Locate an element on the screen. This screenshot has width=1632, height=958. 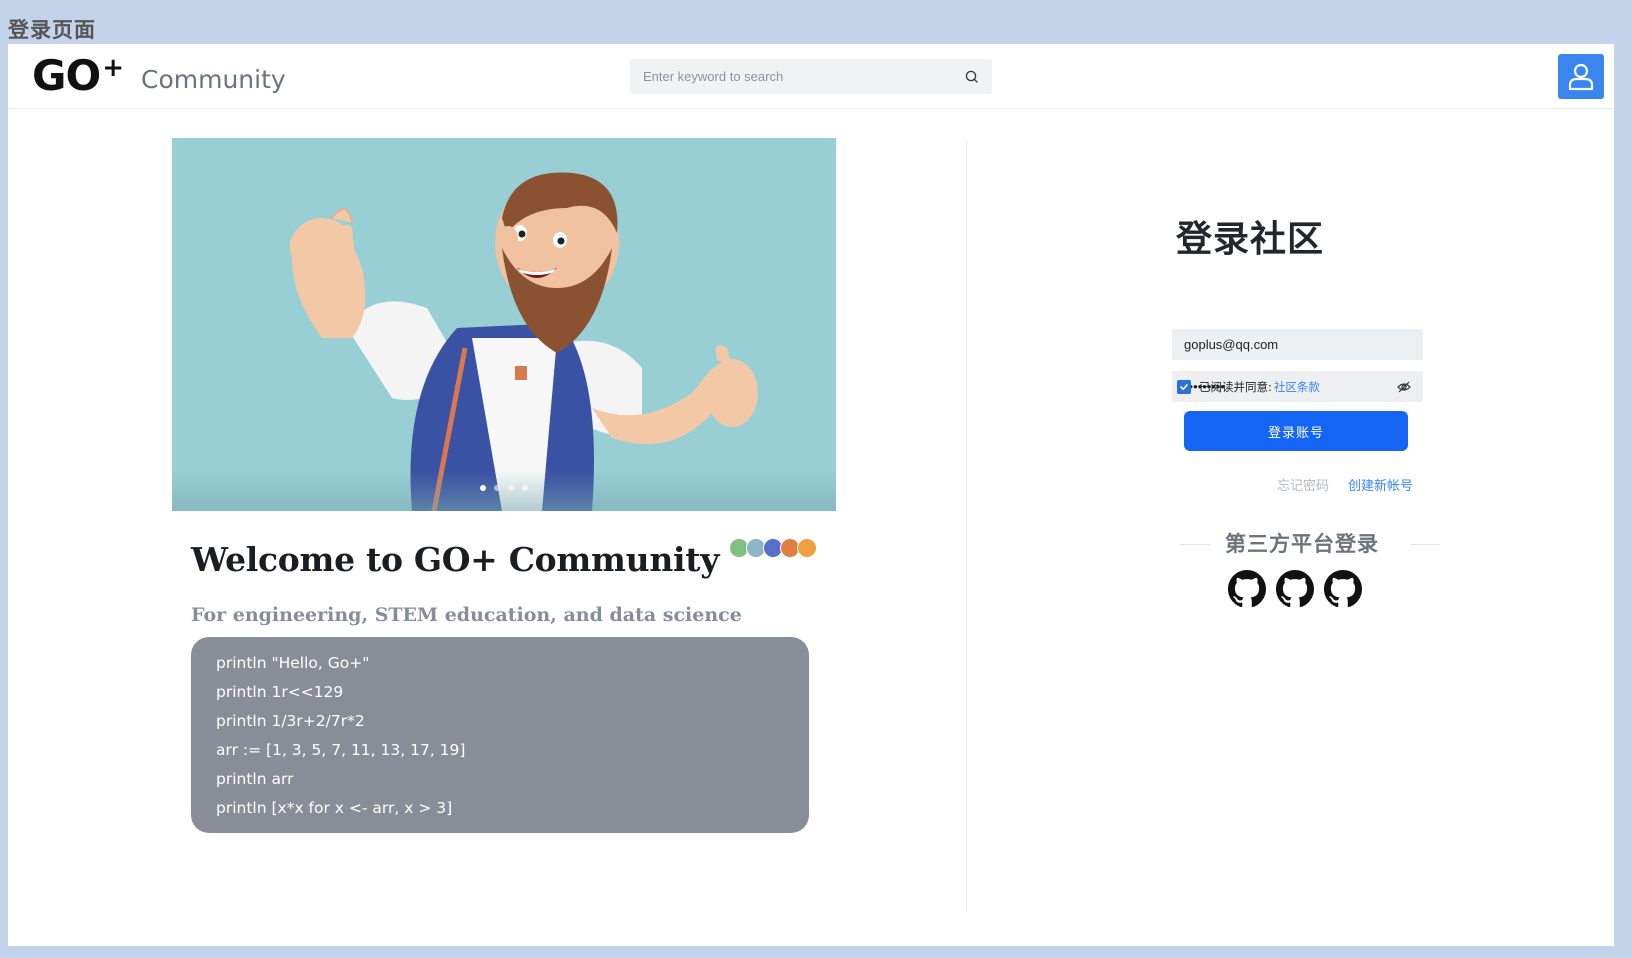
terms-agreement: 已阅读并同意: 社区条款 is located at coordinates (1248, 387).